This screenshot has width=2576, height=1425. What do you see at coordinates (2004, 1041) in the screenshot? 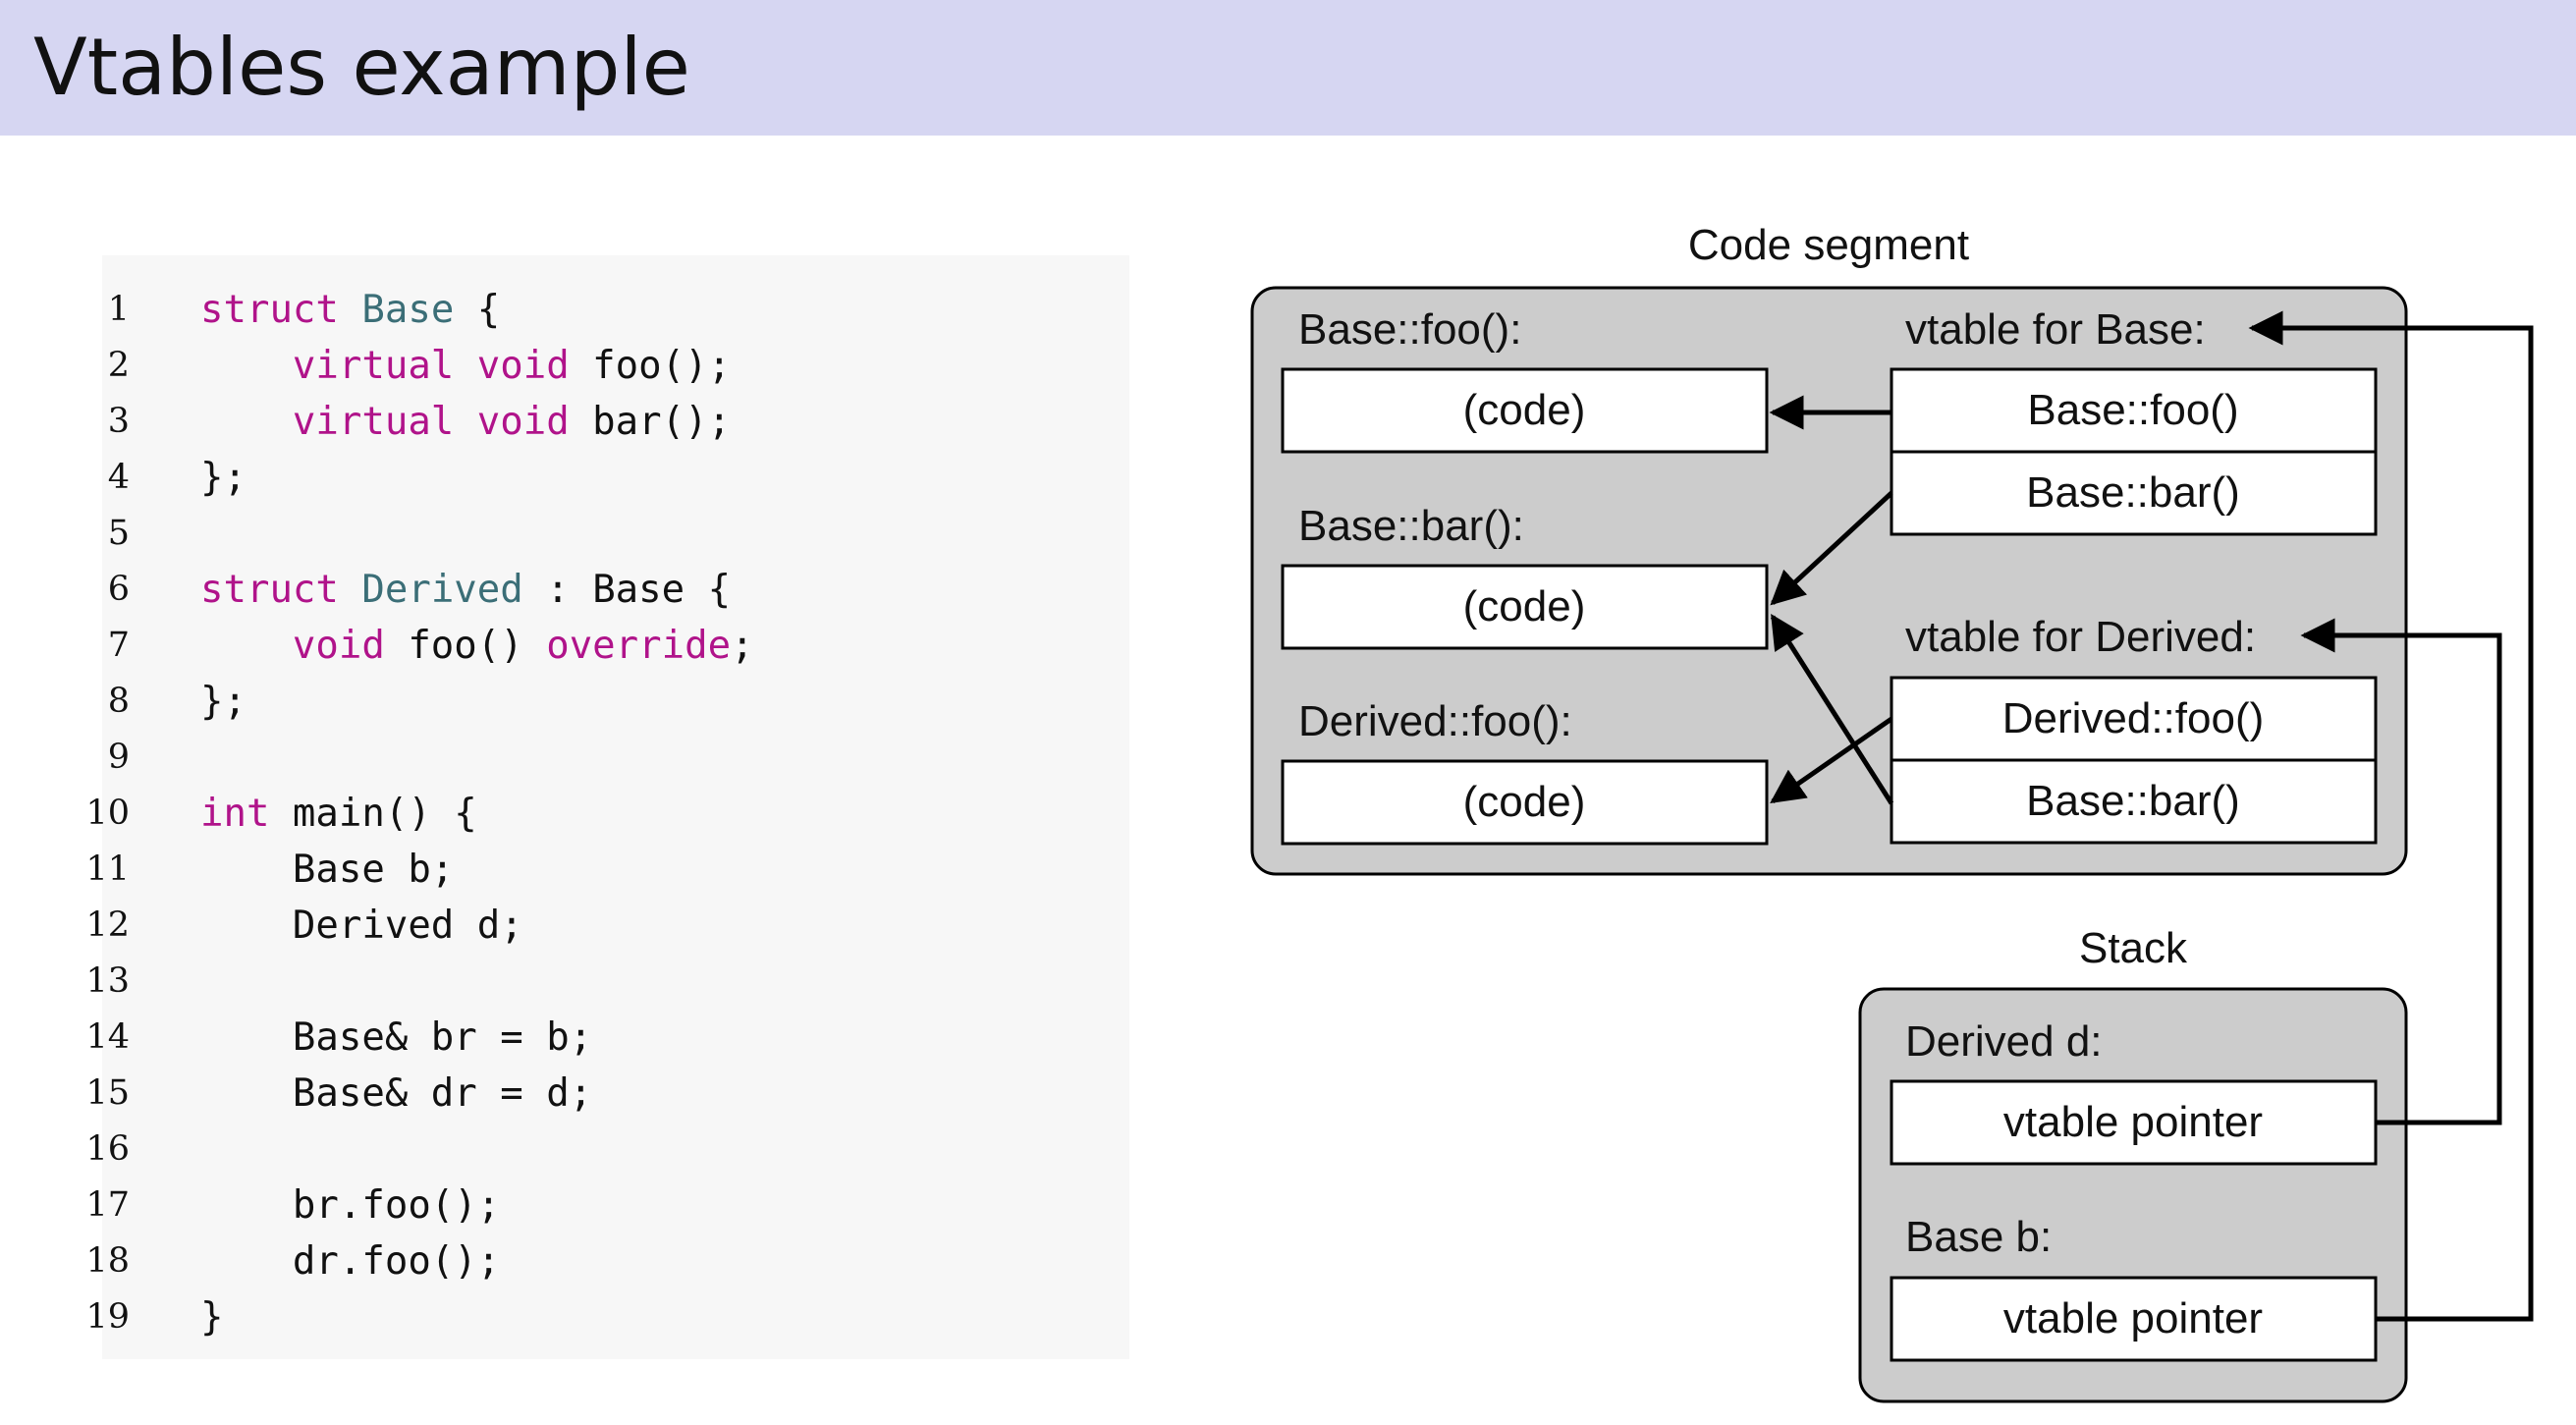
I see `stack-derived-label: Derived d:` at bounding box center [2004, 1041].